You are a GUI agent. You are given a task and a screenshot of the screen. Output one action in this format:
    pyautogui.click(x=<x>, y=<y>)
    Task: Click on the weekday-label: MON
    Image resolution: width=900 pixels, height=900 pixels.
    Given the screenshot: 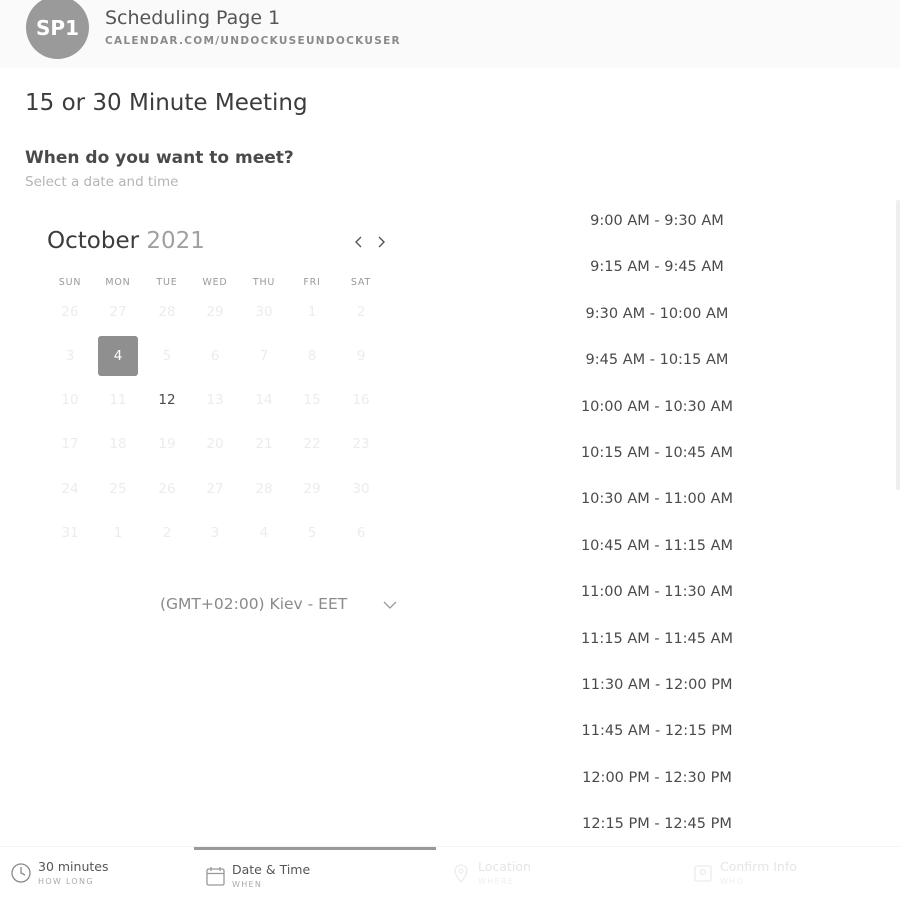 What is the action you would take?
    pyautogui.click(x=118, y=282)
    